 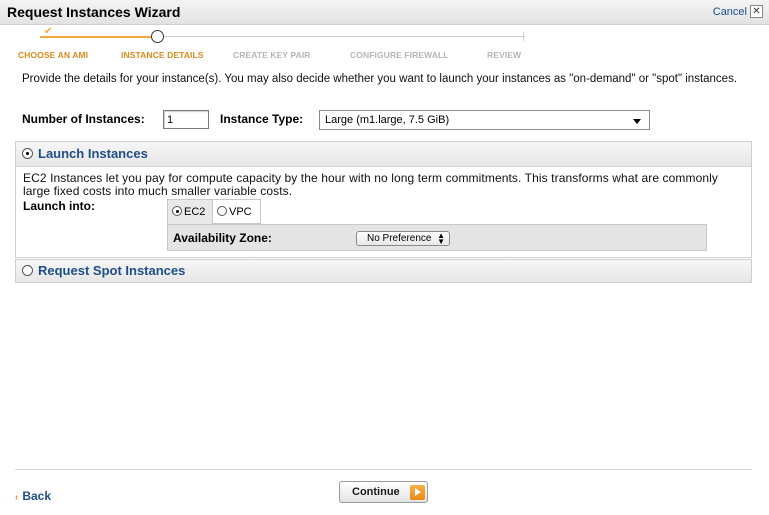 I want to click on close-icon: ✕, so click(x=756, y=11).